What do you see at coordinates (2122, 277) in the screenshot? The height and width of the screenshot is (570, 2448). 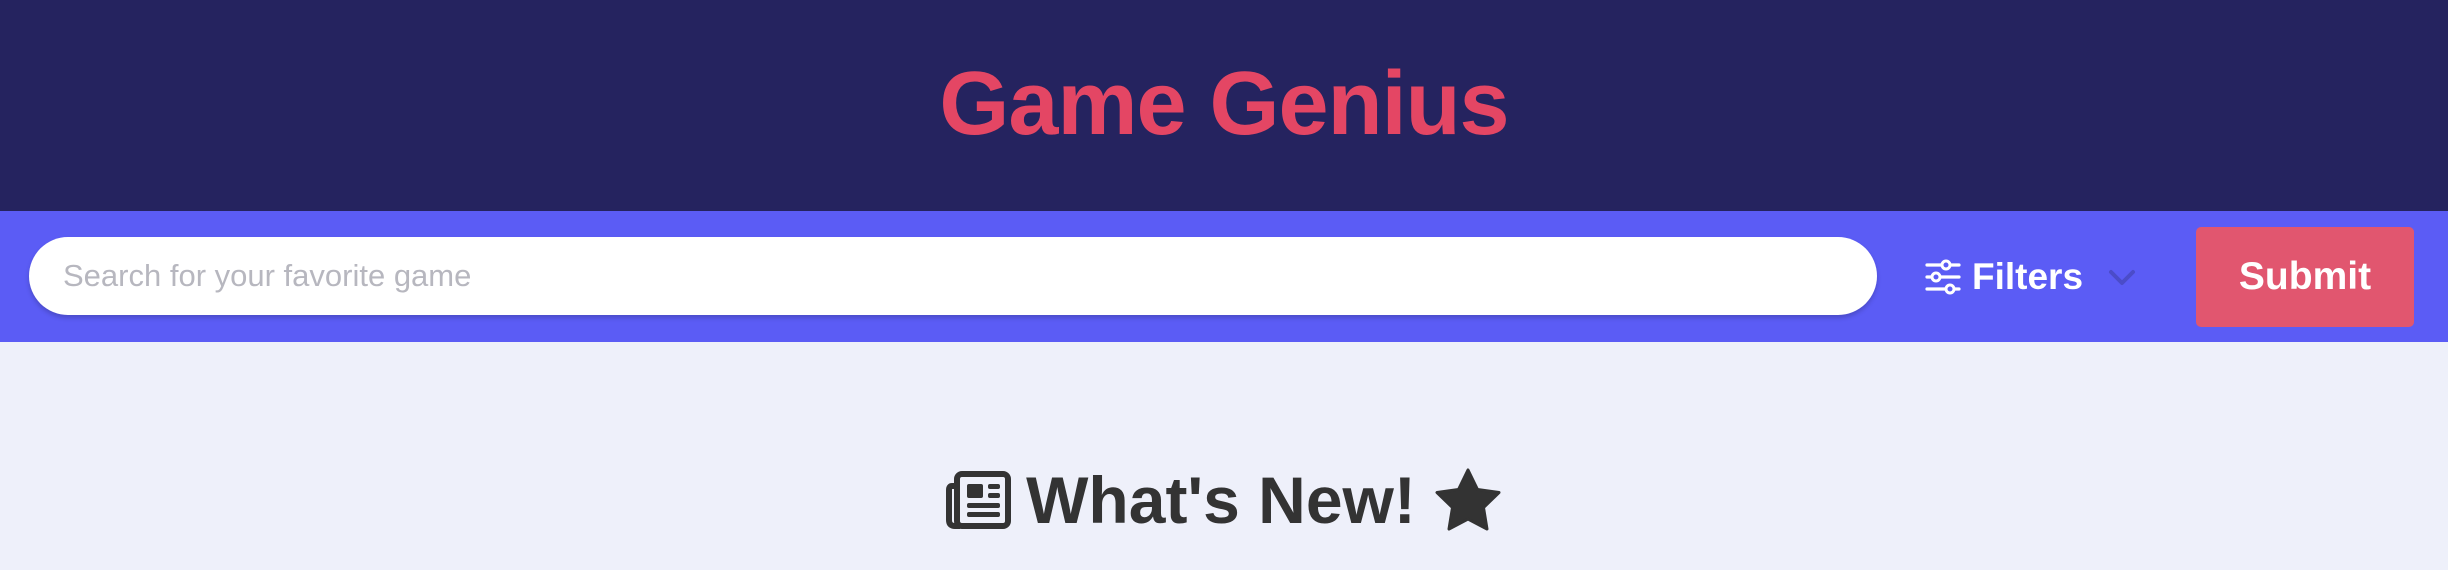 I see `chevron-down-icon` at bounding box center [2122, 277].